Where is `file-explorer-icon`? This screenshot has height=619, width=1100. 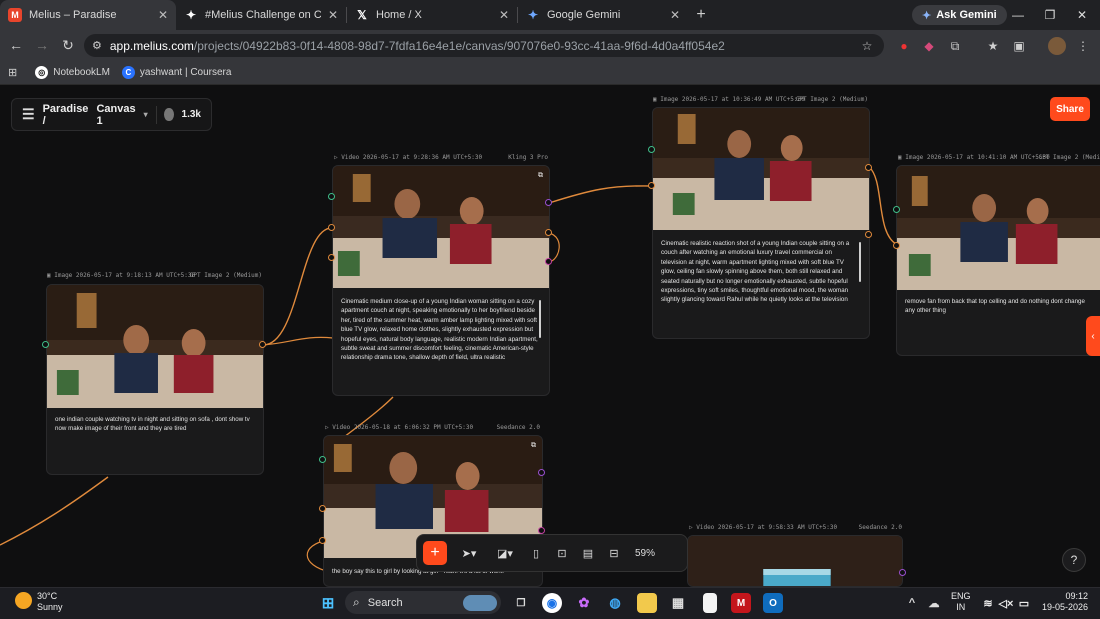 file-explorer-icon is located at coordinates (647, 603).